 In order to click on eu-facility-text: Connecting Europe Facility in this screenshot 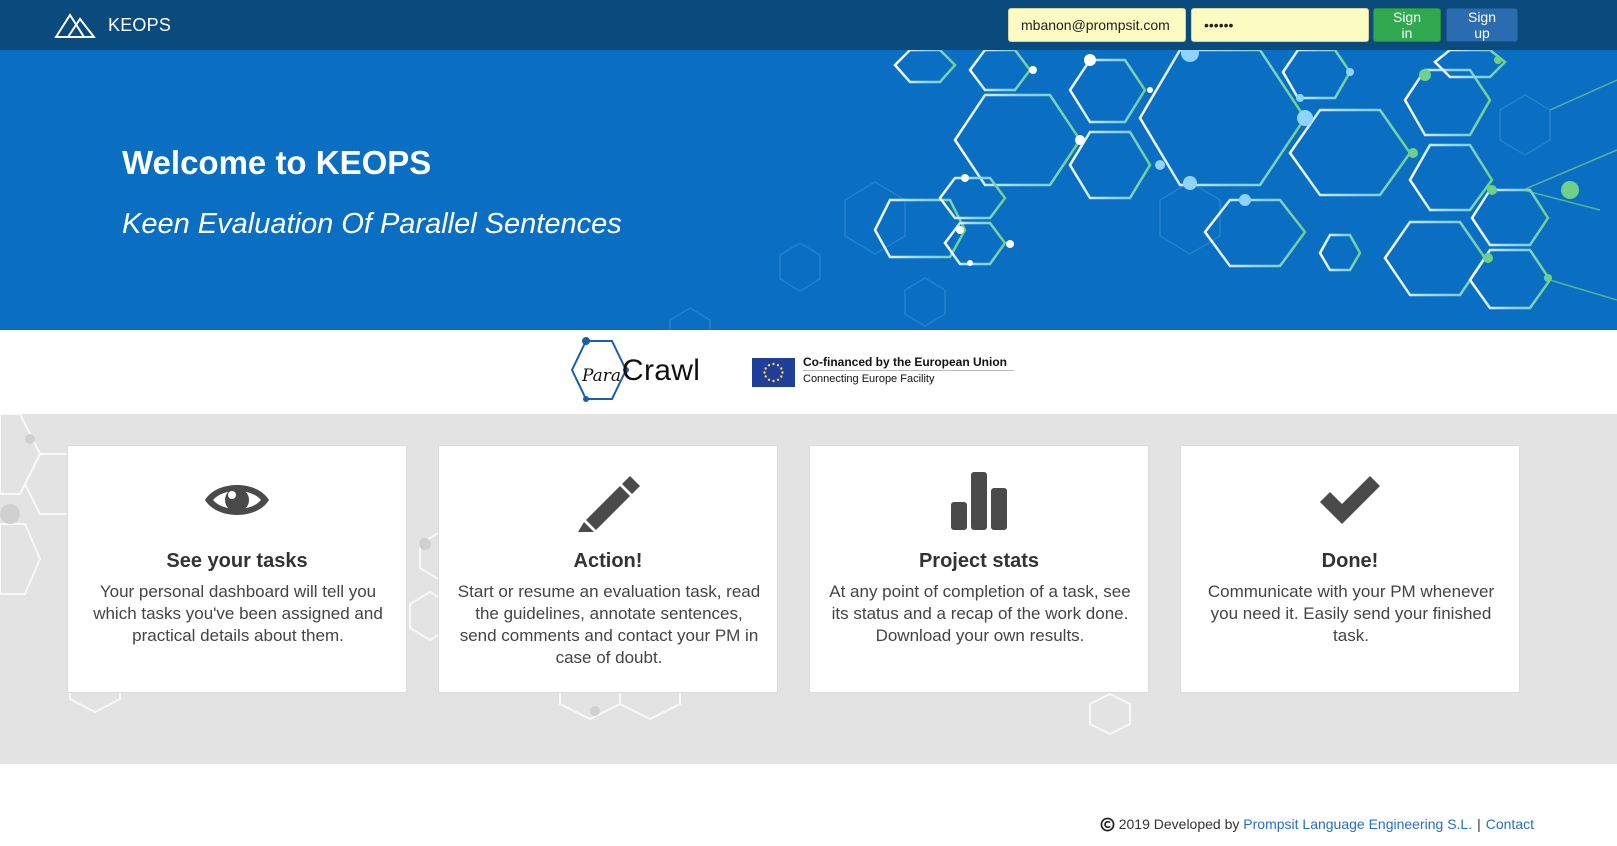, I will do `click(869, 379)`.